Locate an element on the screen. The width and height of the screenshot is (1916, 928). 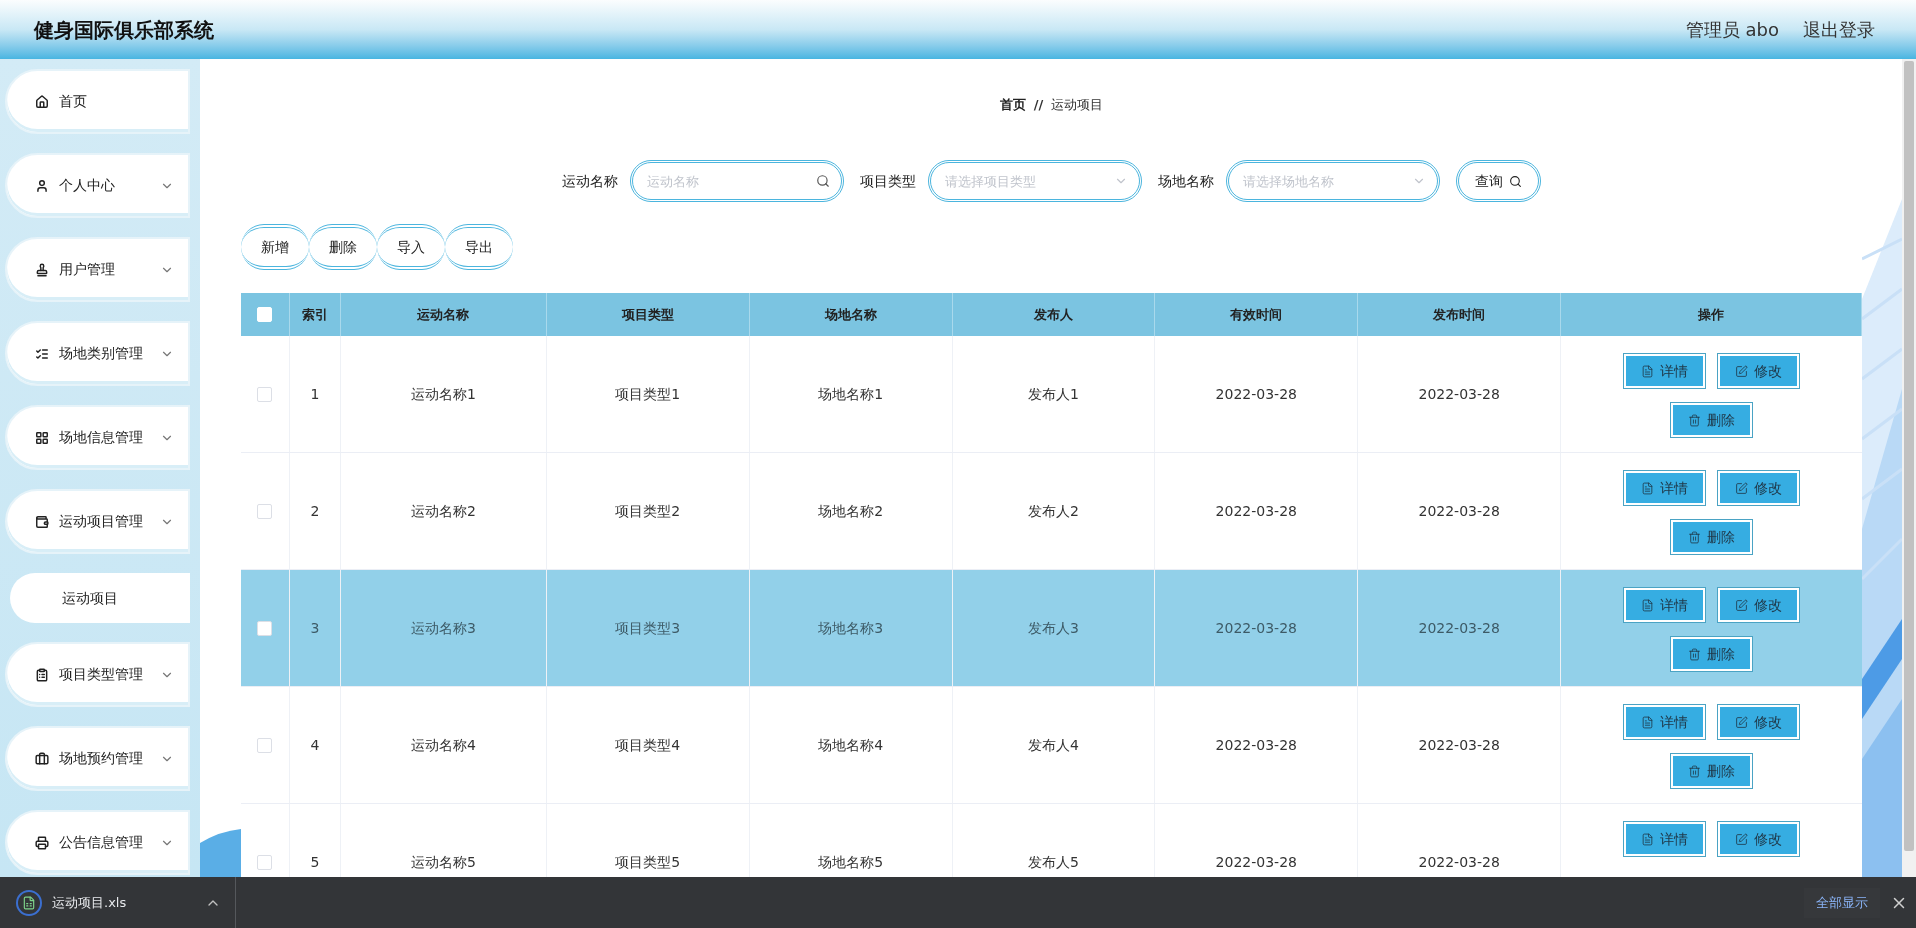
logout-link: 退出登录 is located at coordinates (1839, 29).